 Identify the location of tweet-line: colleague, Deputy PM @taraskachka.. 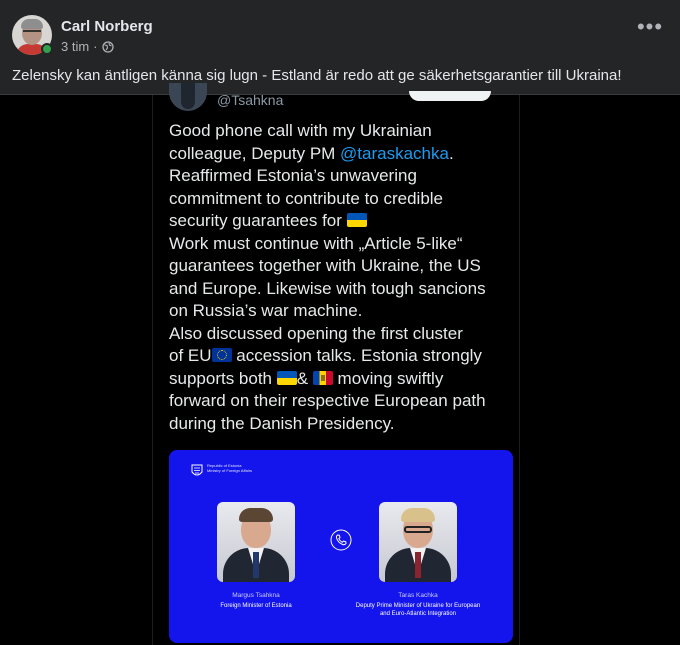
(344, 154).